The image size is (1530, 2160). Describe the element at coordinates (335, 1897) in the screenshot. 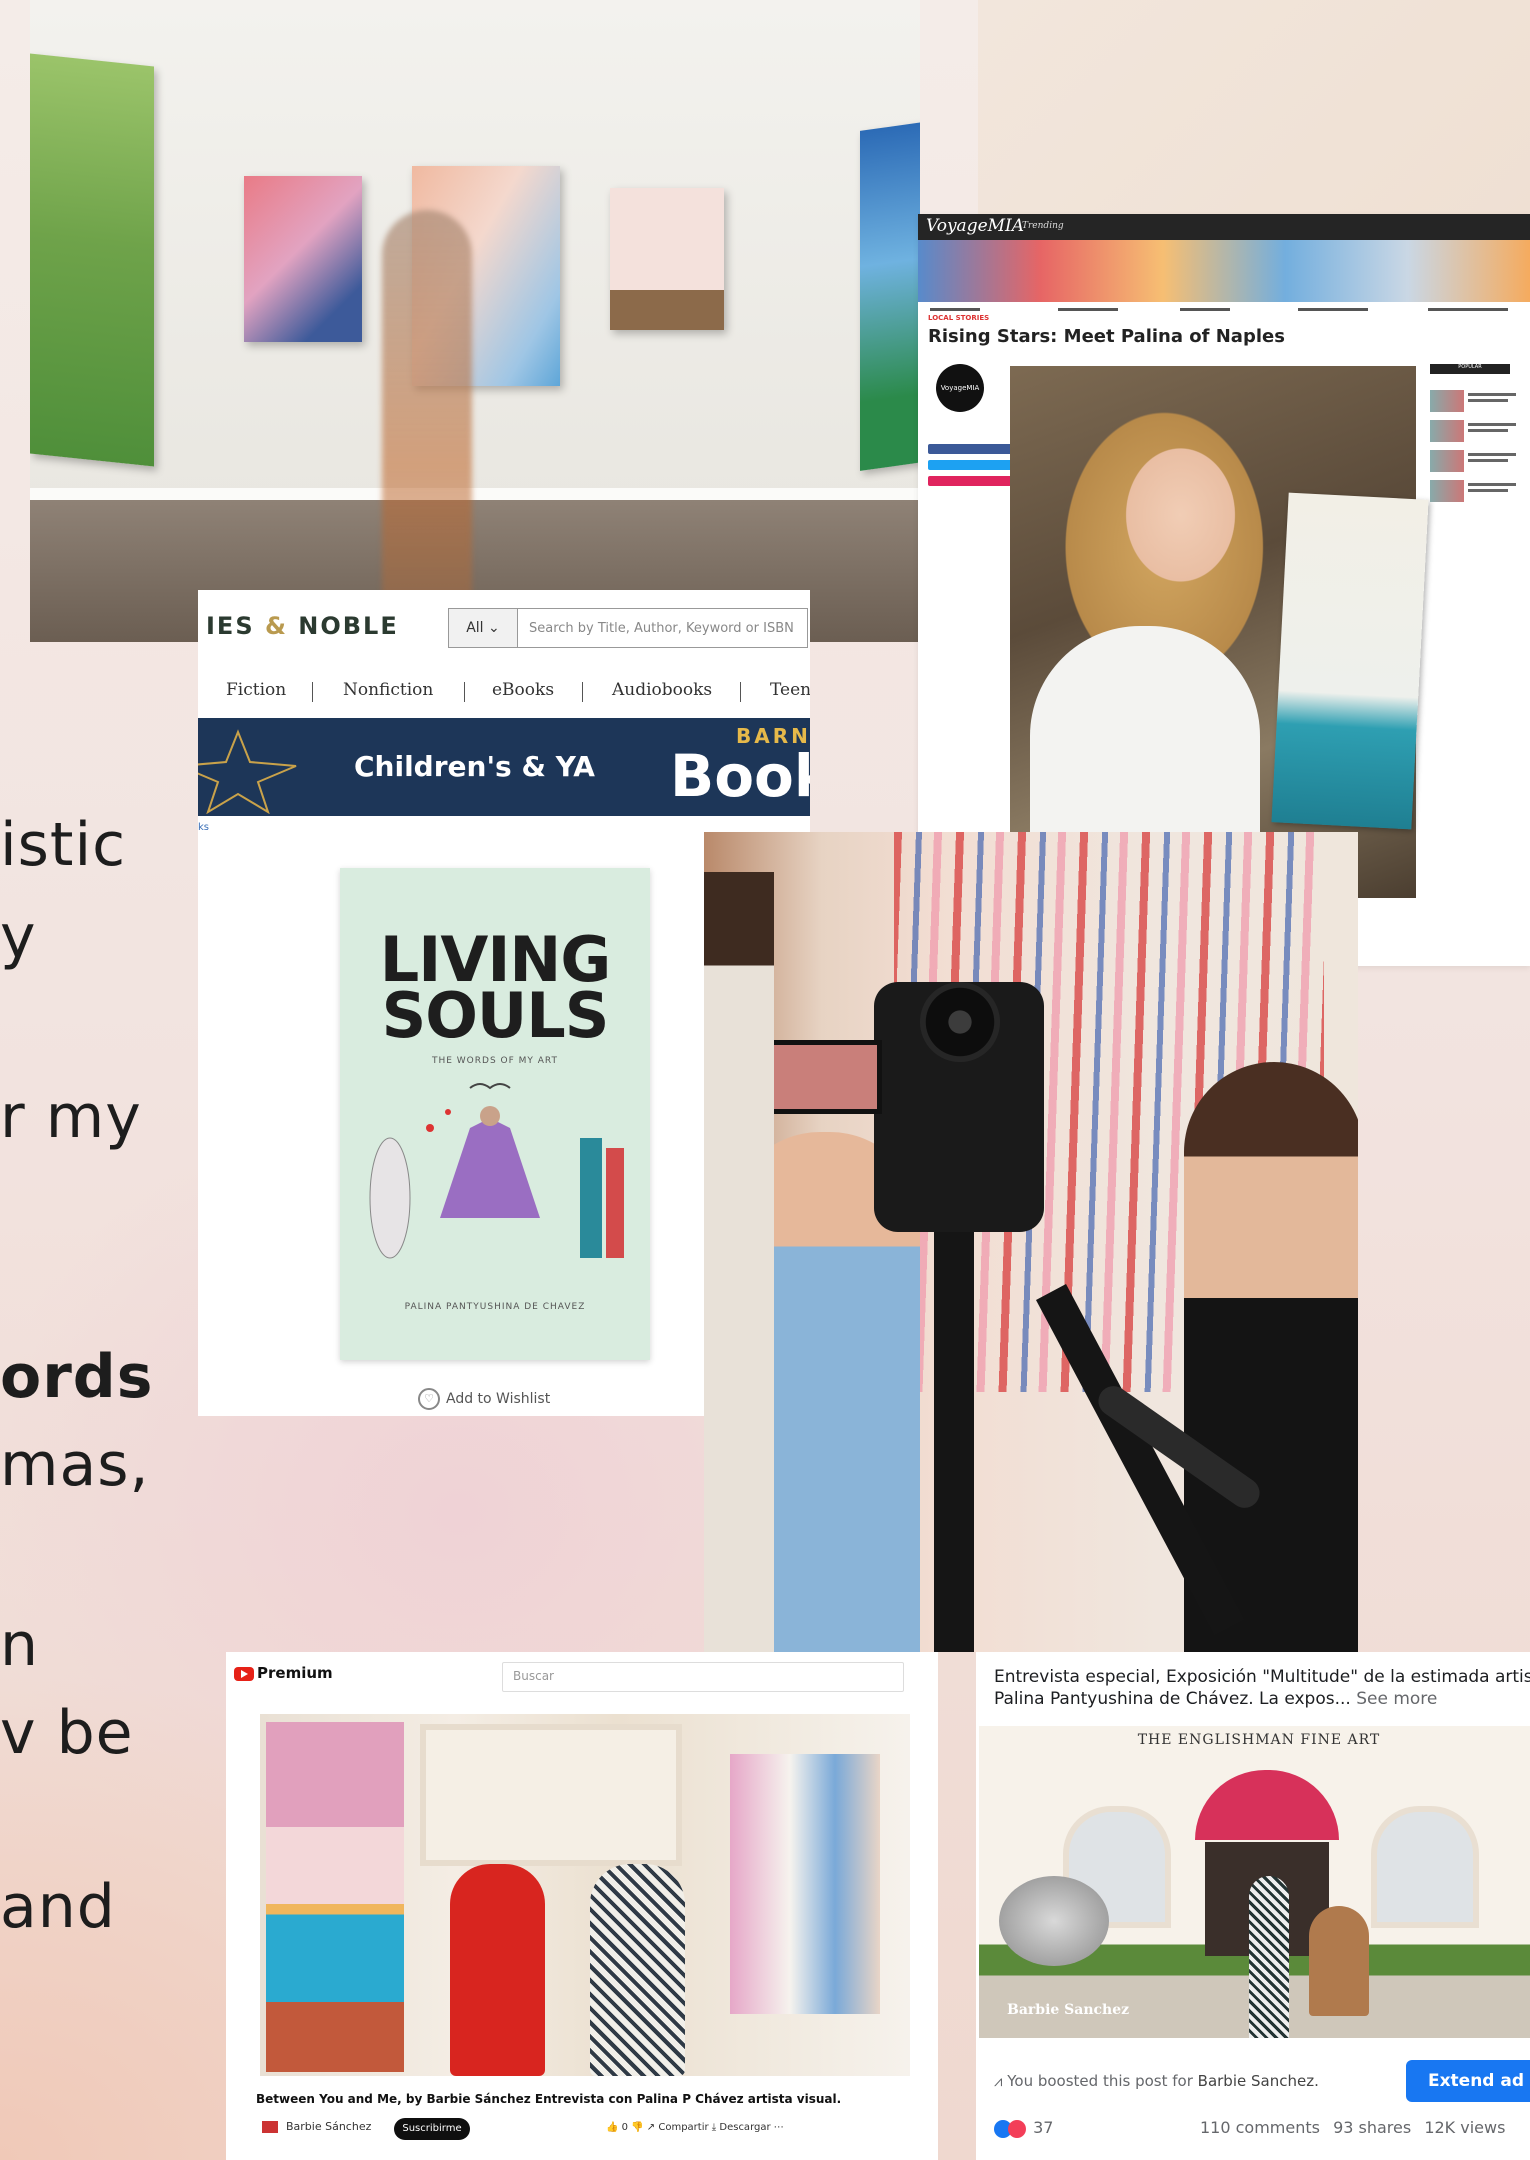

I see `video-painting` at that location.